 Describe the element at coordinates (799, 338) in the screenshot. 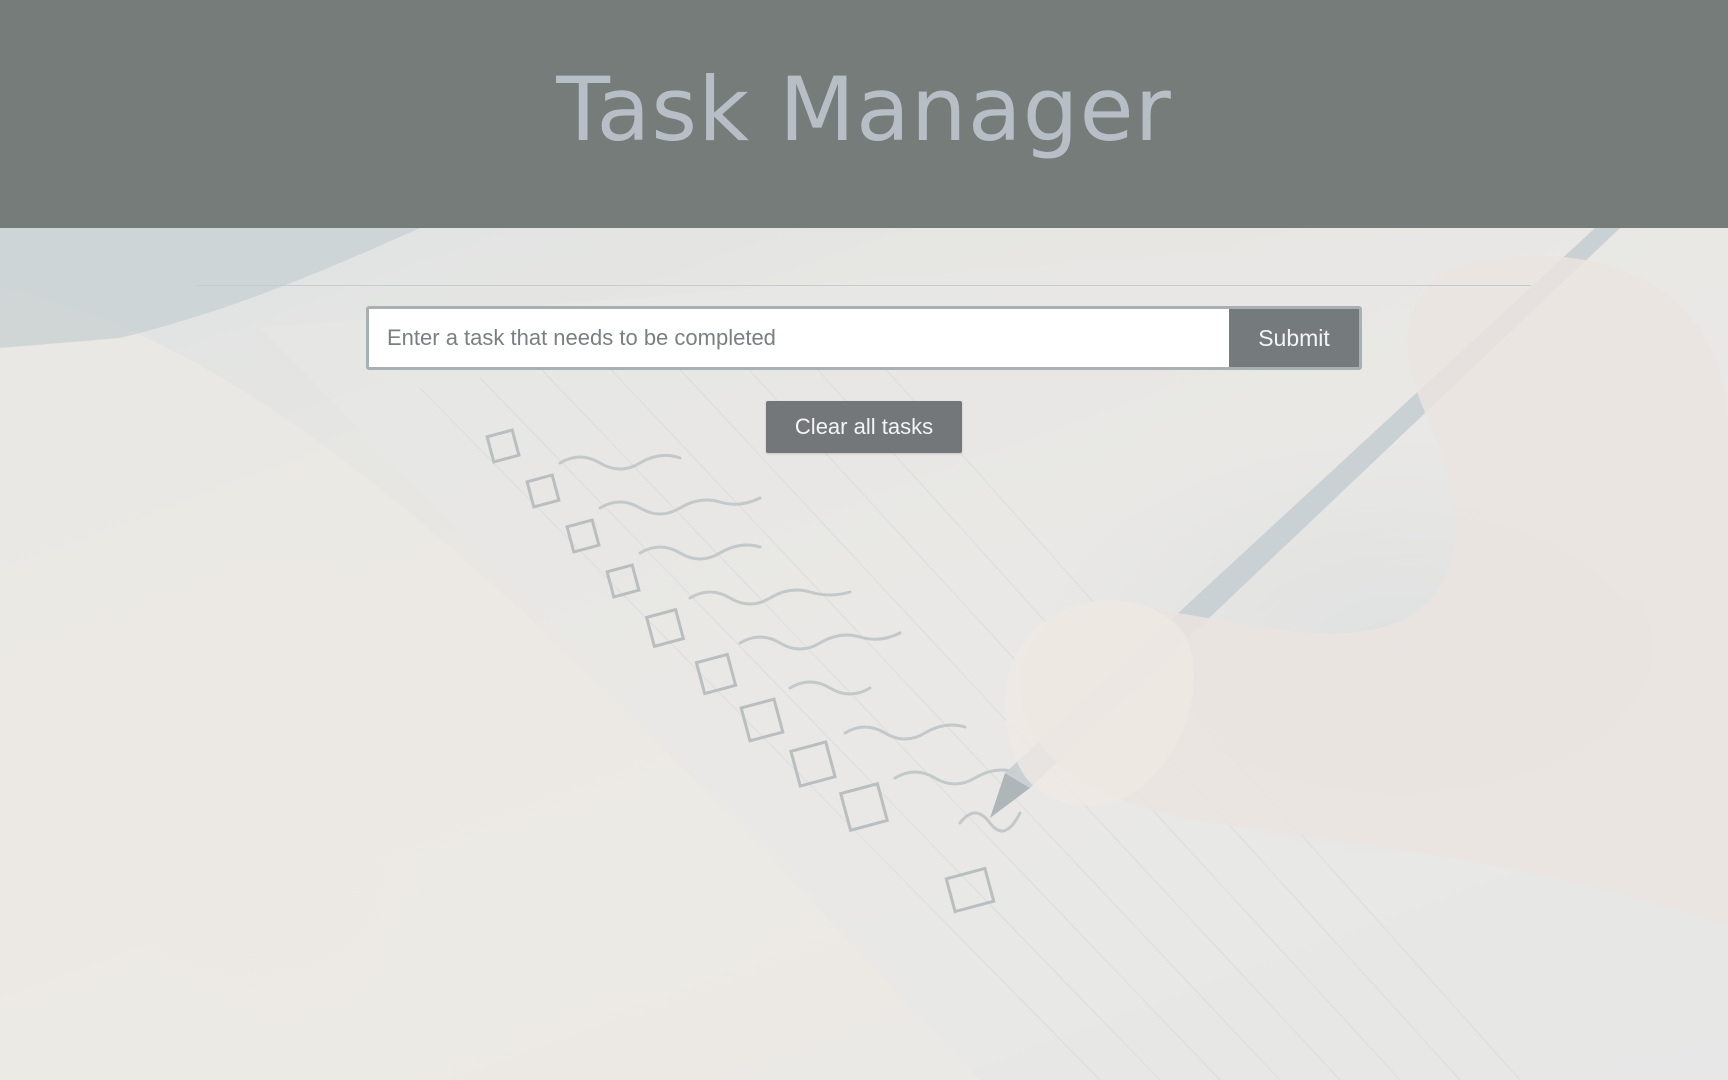

I see `task-input` at that location.